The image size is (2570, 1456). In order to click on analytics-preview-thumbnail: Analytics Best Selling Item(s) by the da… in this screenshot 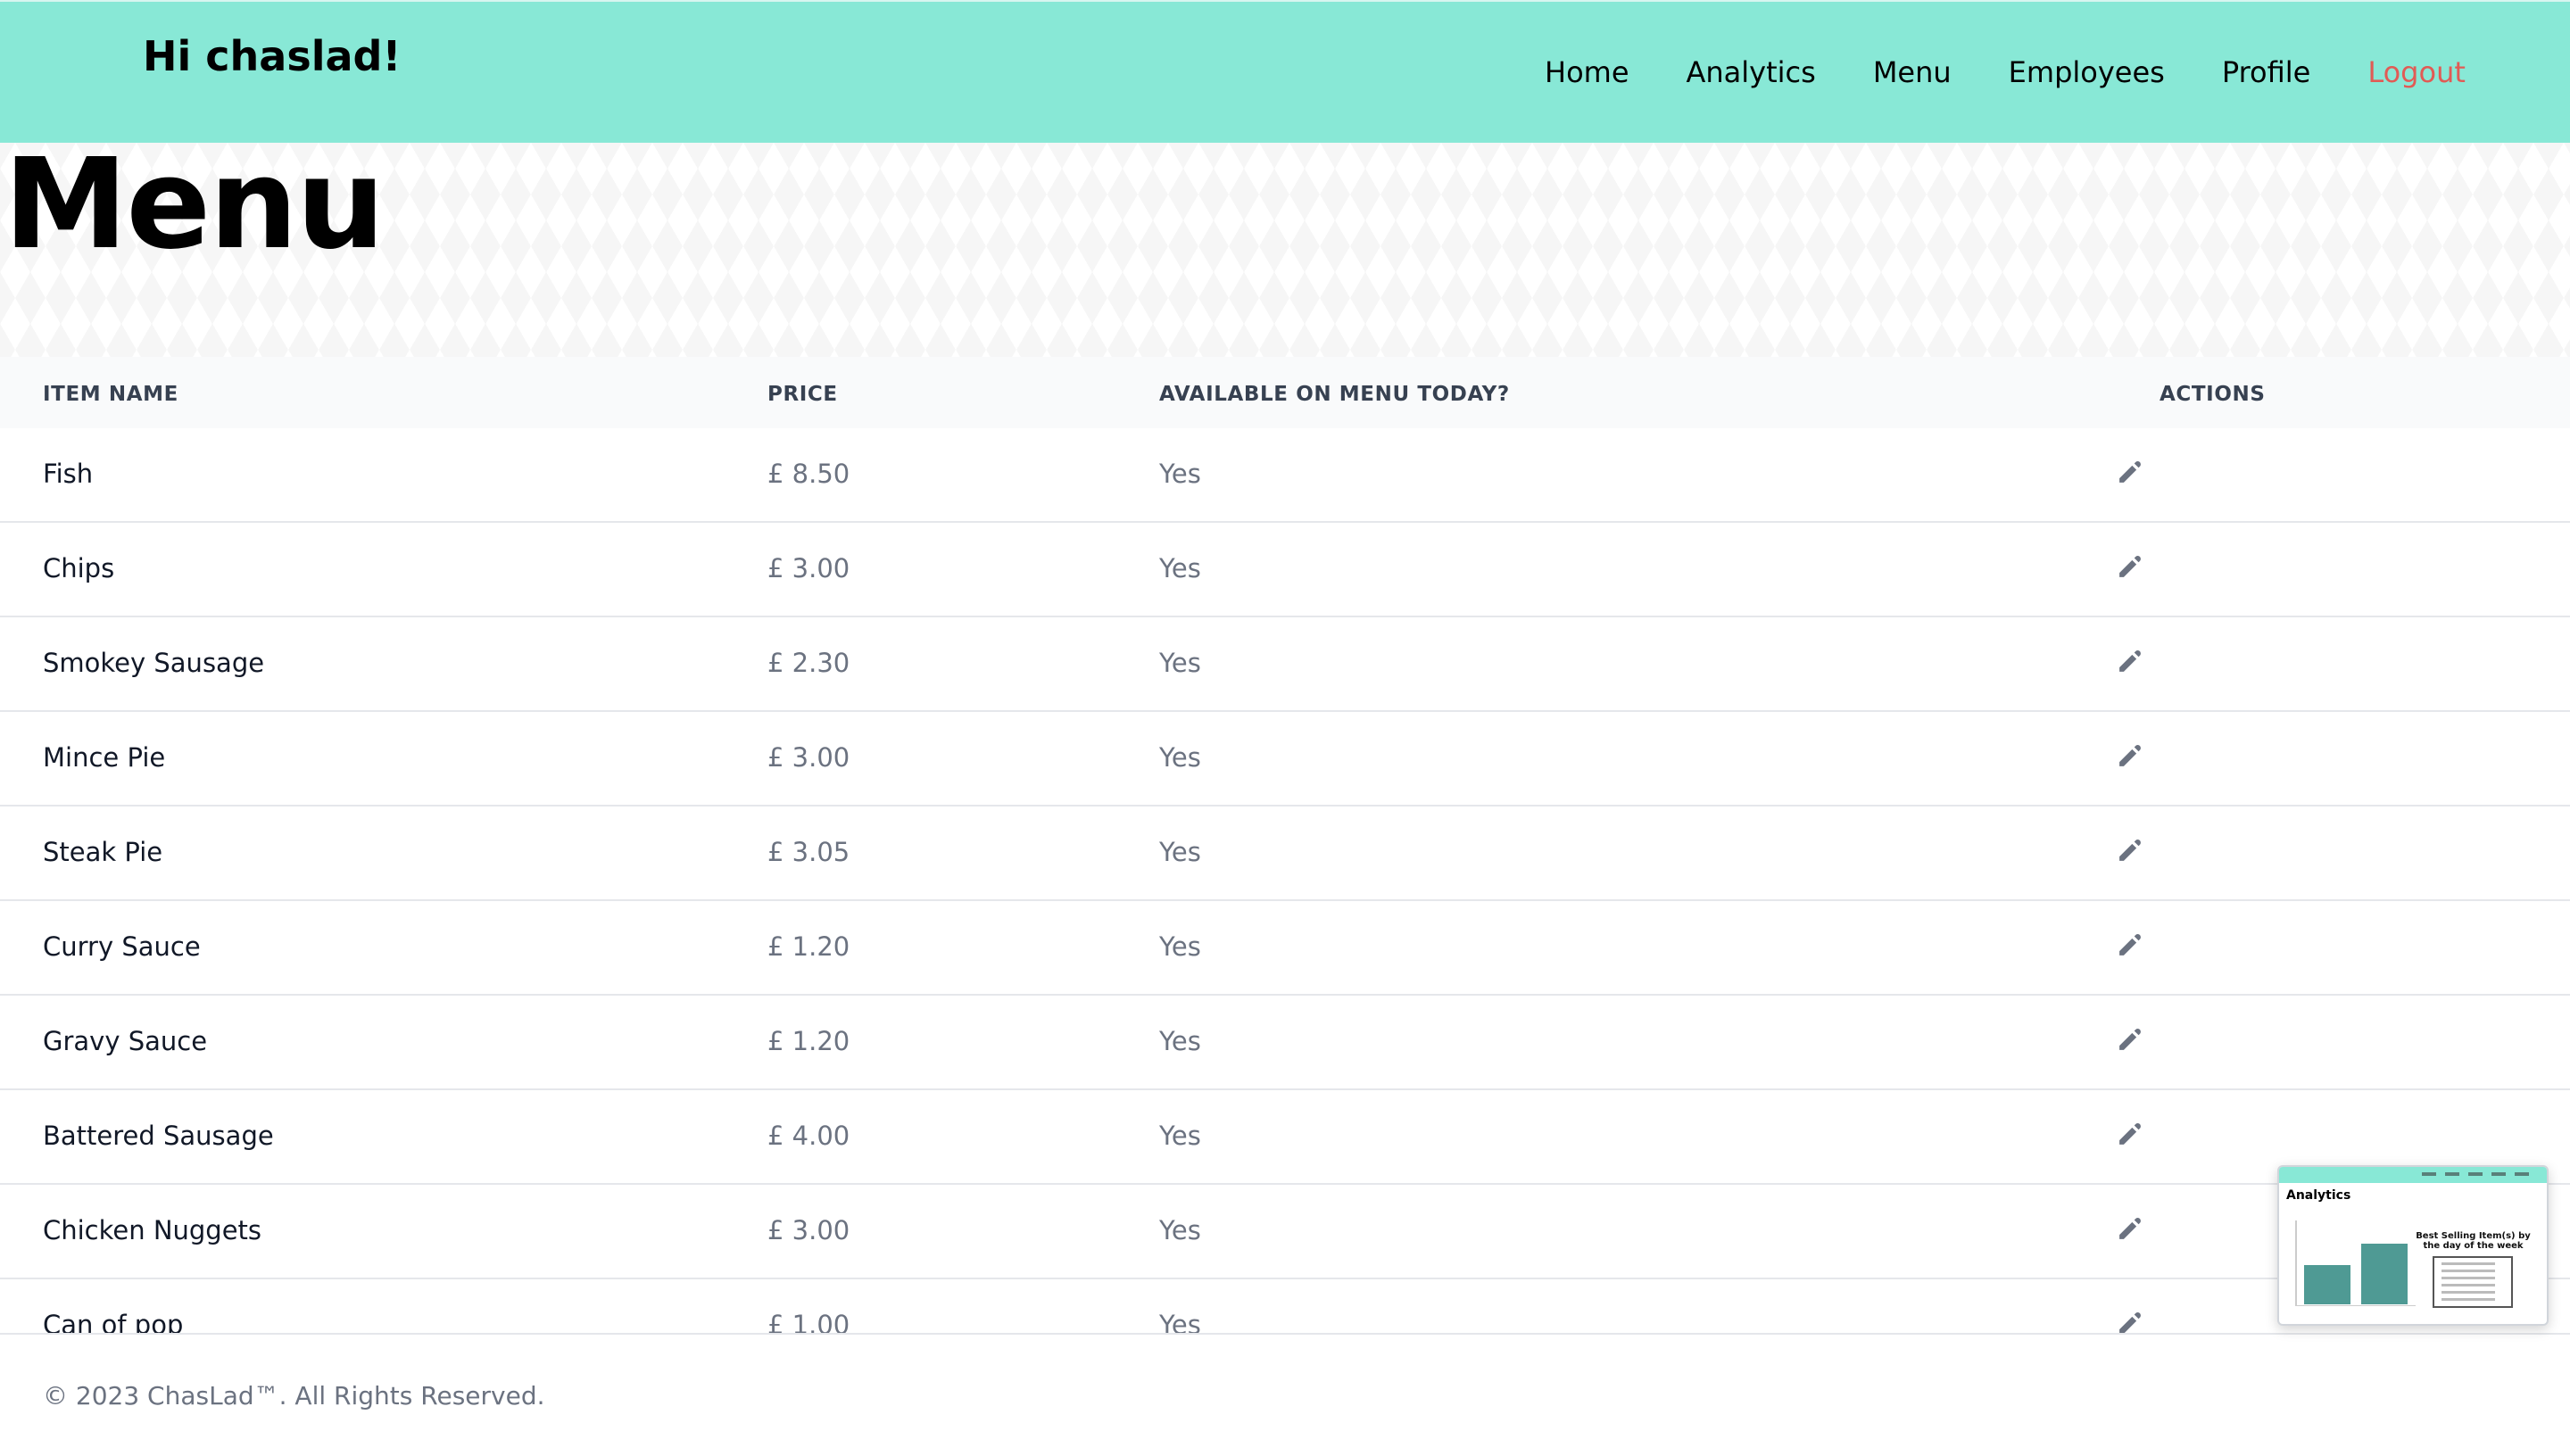, I will do `click(2413, 1246)`.